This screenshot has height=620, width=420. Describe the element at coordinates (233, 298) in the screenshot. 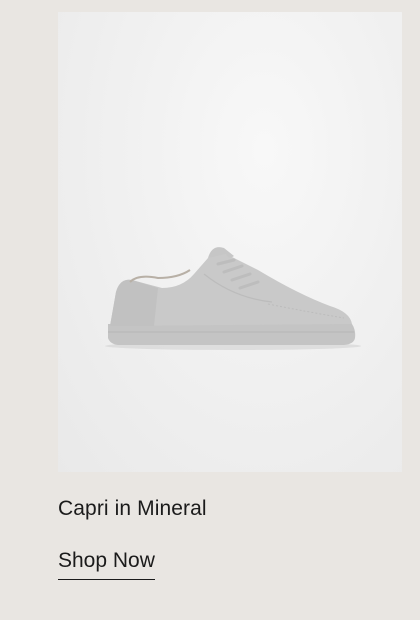

I see `sneaker-icon` at that location.